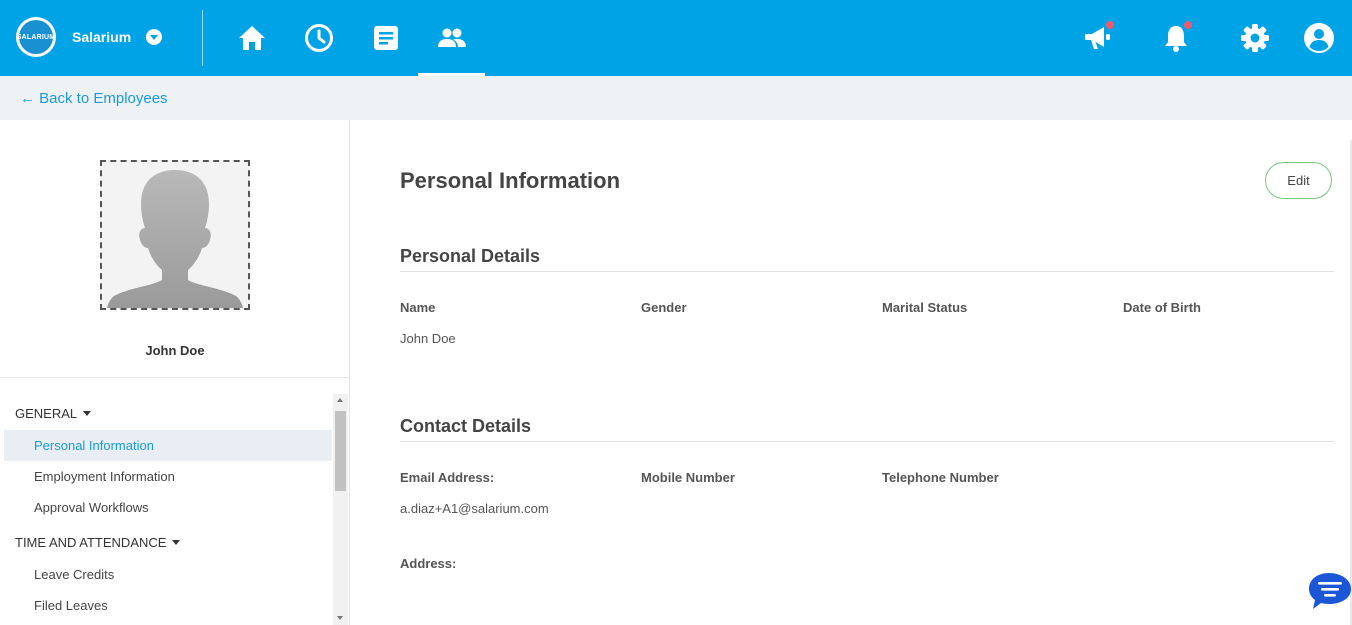 The image size is (1352, 625). Describe the element at coordinates (676, 38) in the screenshot. I see `top-navigation-bar: SALARIUM Salarium` at that location.